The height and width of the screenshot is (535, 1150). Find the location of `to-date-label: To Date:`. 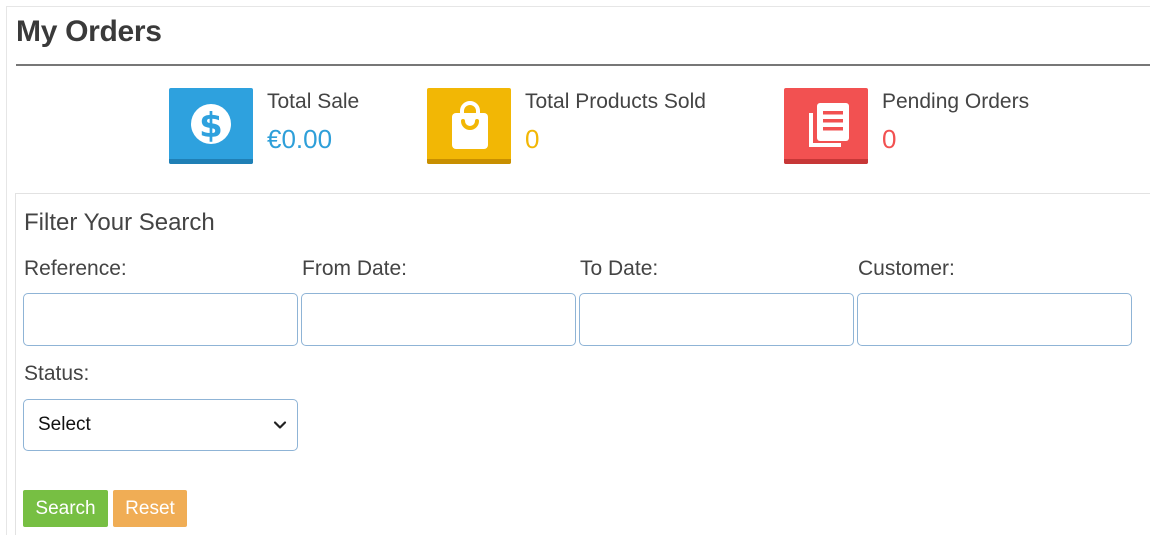

to-date-label: To Date: is located at coordinates (619, 268).